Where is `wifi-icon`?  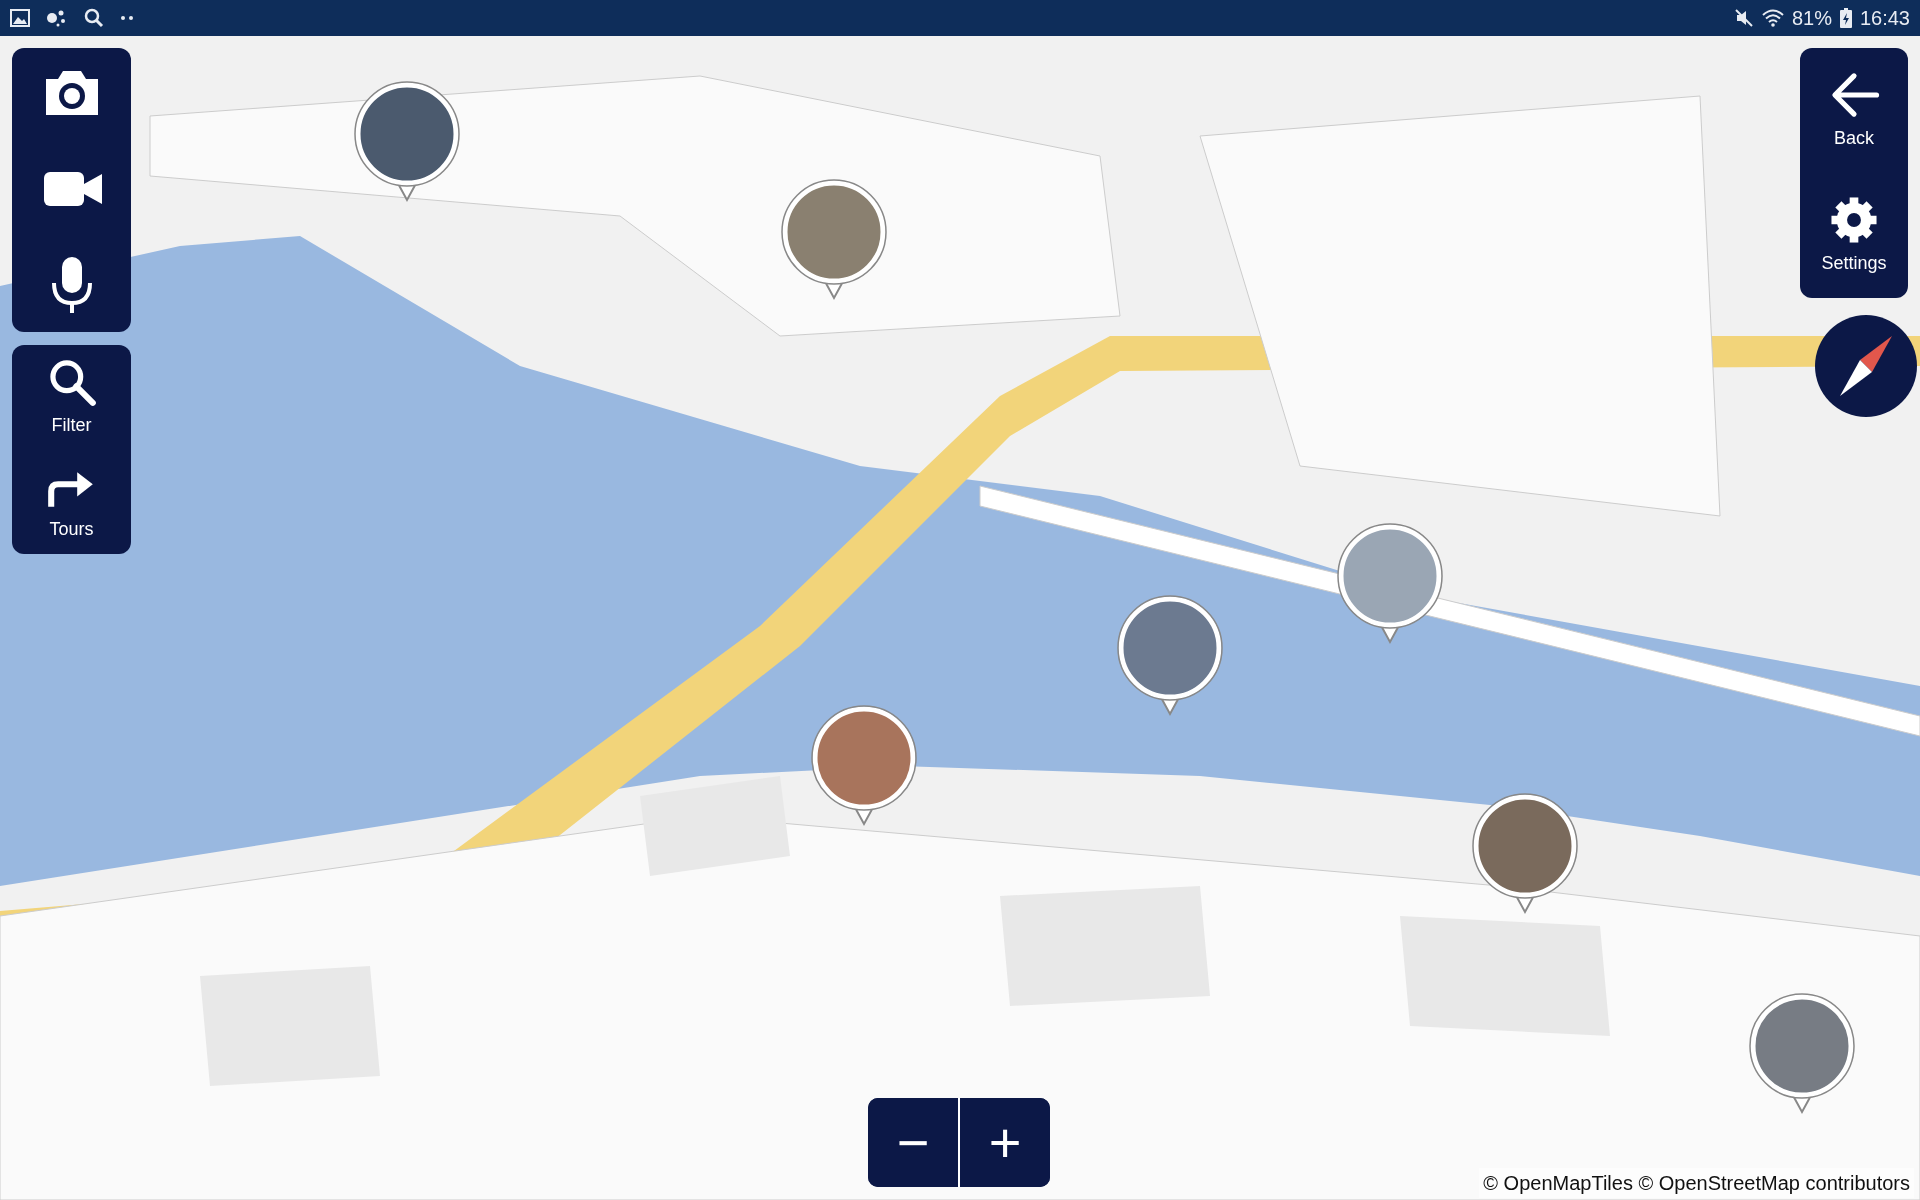 wifi-icon is located at coordinates (1772, 18).